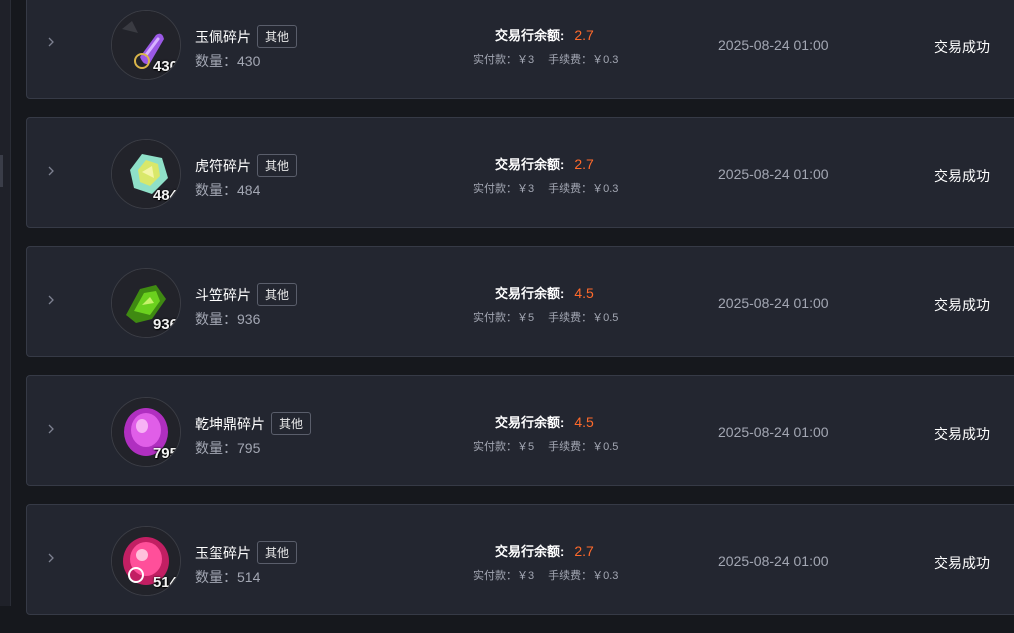 This screenshot has width=1014, height=633. What do you see at coordinates (5, 303) in the screenshot?
I see `left-rail` at bounding box center [5, 303].